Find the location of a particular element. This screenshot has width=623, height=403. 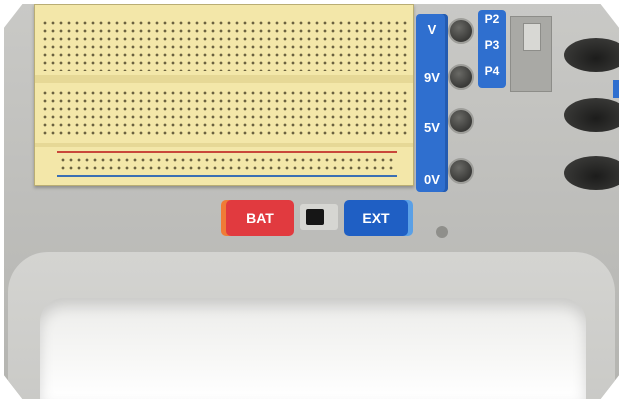

voltage-label-5v: 5V is located at coordinates (432, 127).